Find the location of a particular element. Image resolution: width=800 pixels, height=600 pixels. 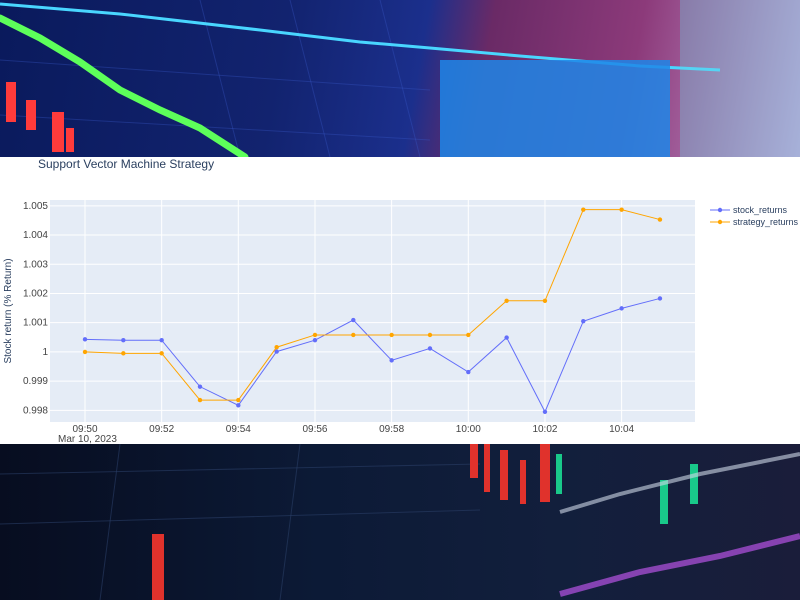

x-tick-label: 09:54 is located at coordinates (238, 429).